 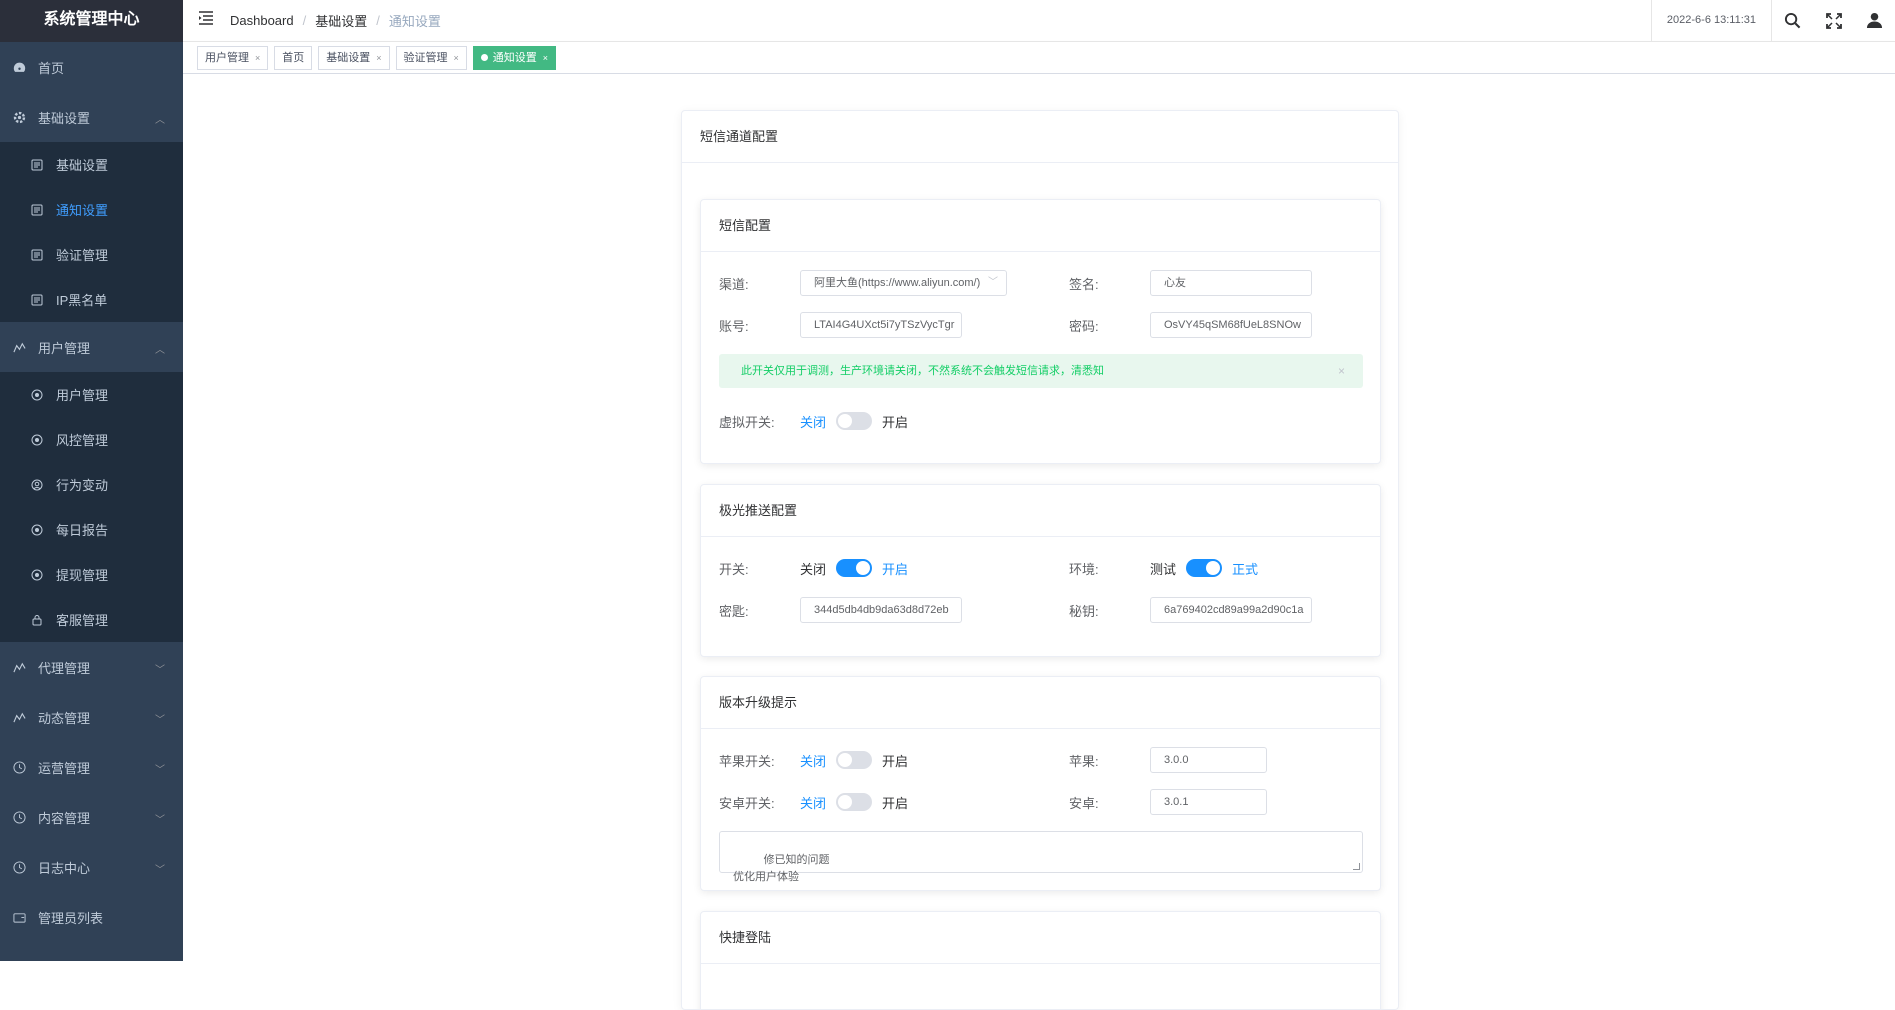 I want to click on sidebar-item-user-management: 用户管理 ︿, so click(x=91, y=347).